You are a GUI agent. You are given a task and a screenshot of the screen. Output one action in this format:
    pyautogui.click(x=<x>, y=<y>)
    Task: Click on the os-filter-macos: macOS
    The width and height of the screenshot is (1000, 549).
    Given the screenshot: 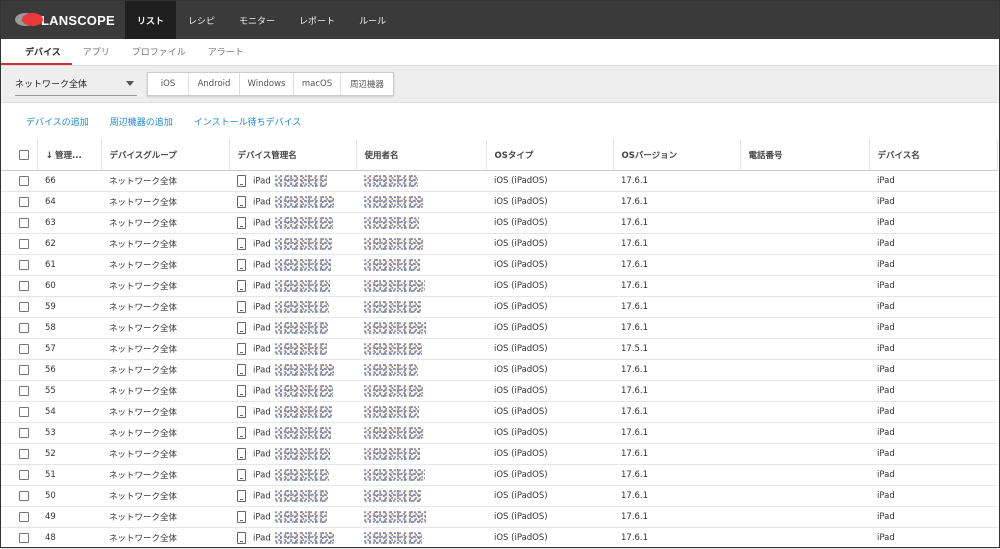 What is the action you would take?
    pyautogui.click(x=317, y=84)
    